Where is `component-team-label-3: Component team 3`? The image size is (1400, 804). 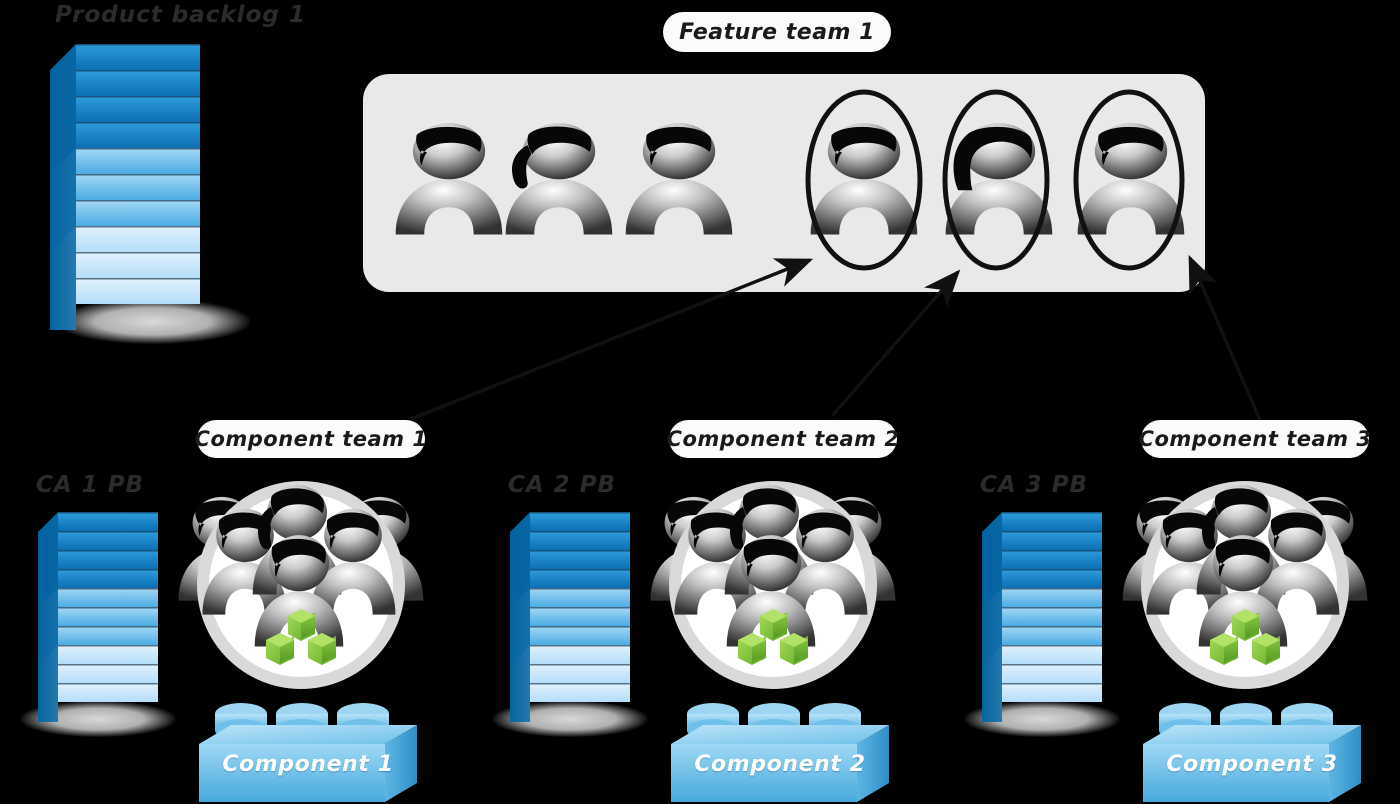
component-team-label-3: Component team 3 is located at coordinates (1255, 439).